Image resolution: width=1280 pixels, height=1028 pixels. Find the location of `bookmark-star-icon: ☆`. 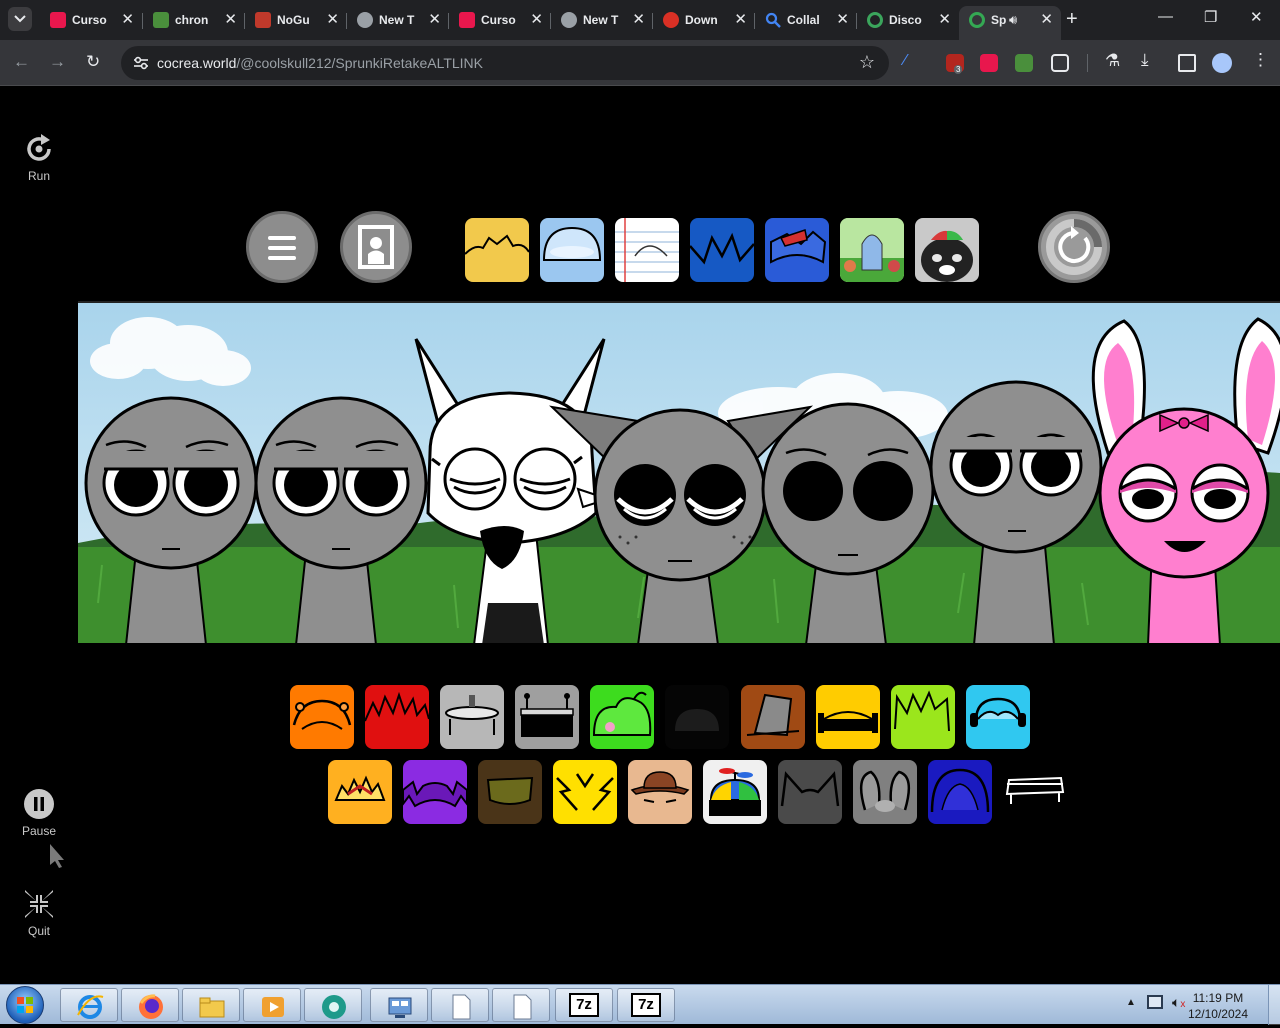

bookmark-star-icon: ☆ is located at coordinates (867, 62).